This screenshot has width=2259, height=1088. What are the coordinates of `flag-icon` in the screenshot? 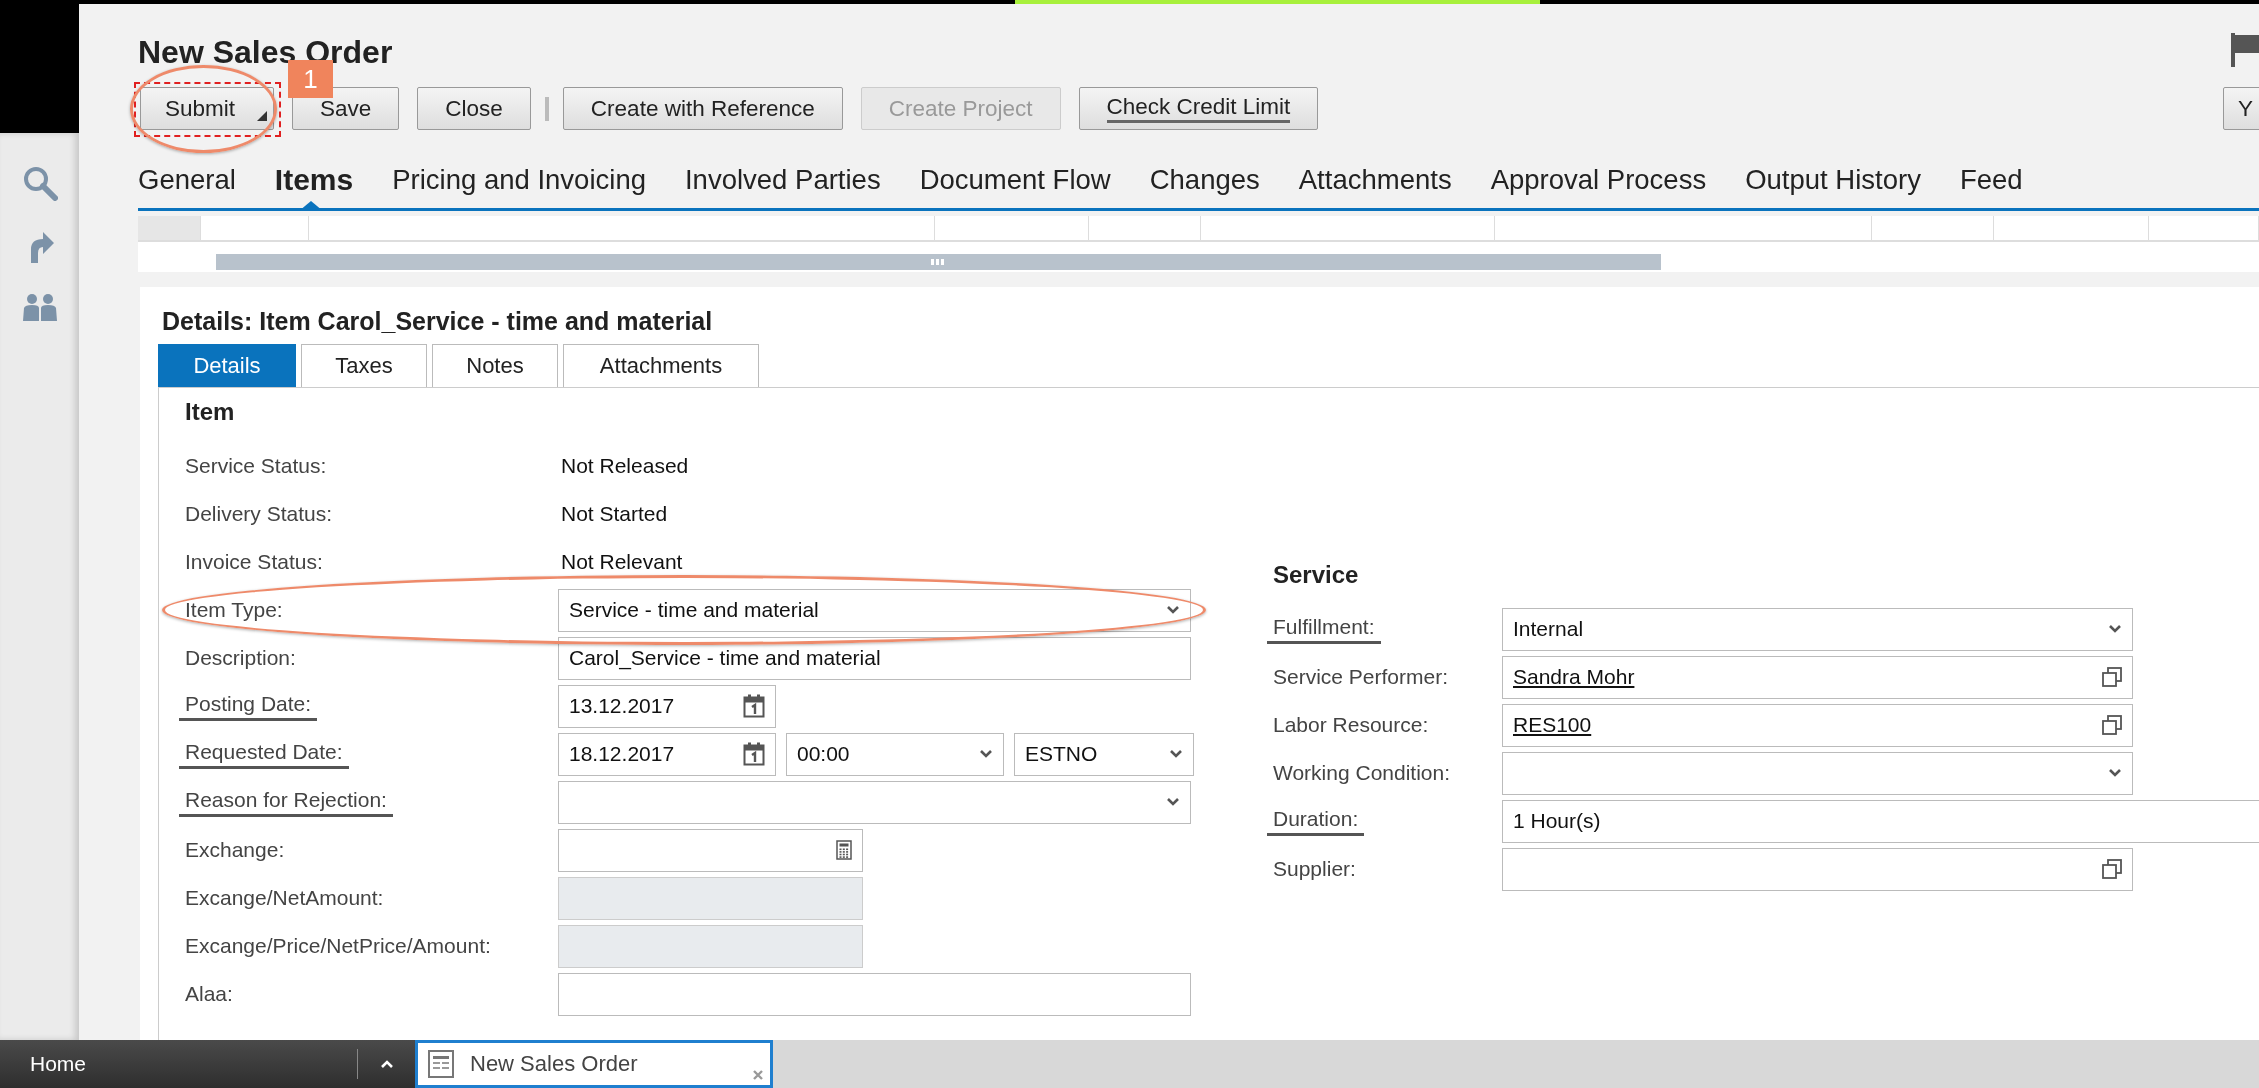 It's located at (2245, 50).